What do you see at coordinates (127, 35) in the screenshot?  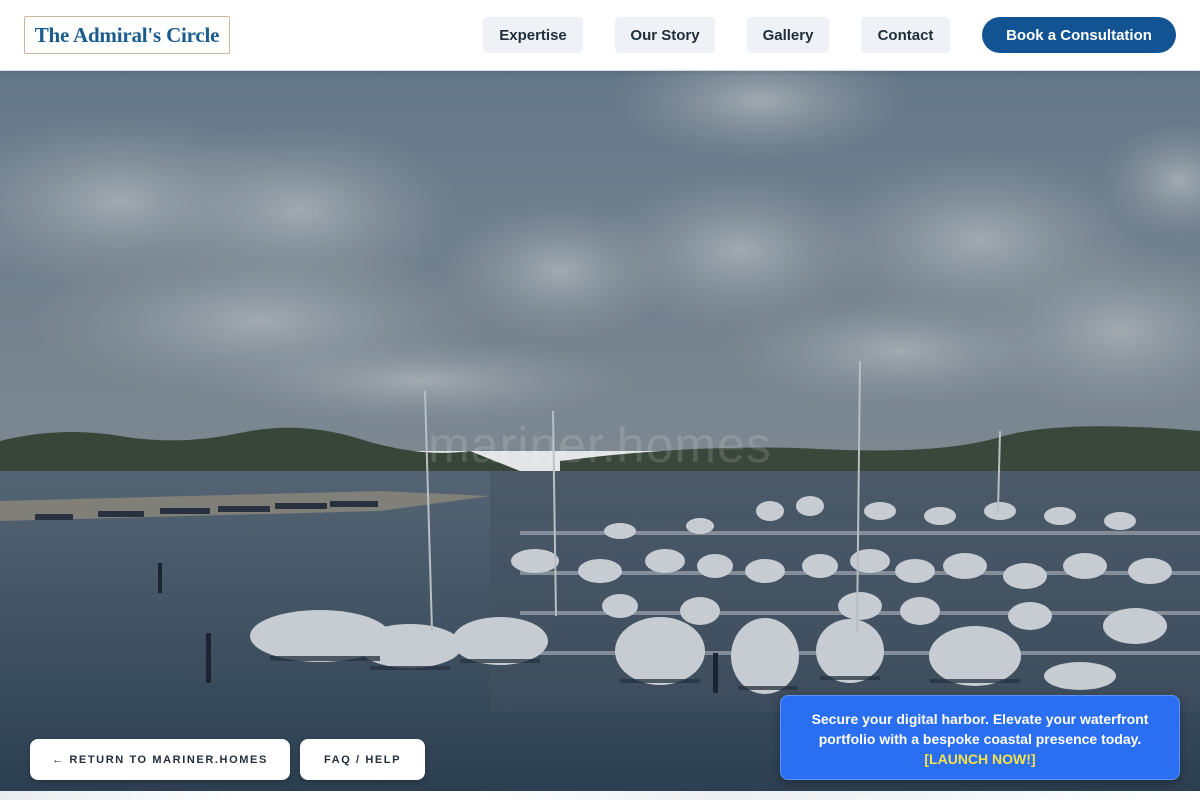 I see `site-logo: The Admiral's Circle` at bounding box center [127, 35].